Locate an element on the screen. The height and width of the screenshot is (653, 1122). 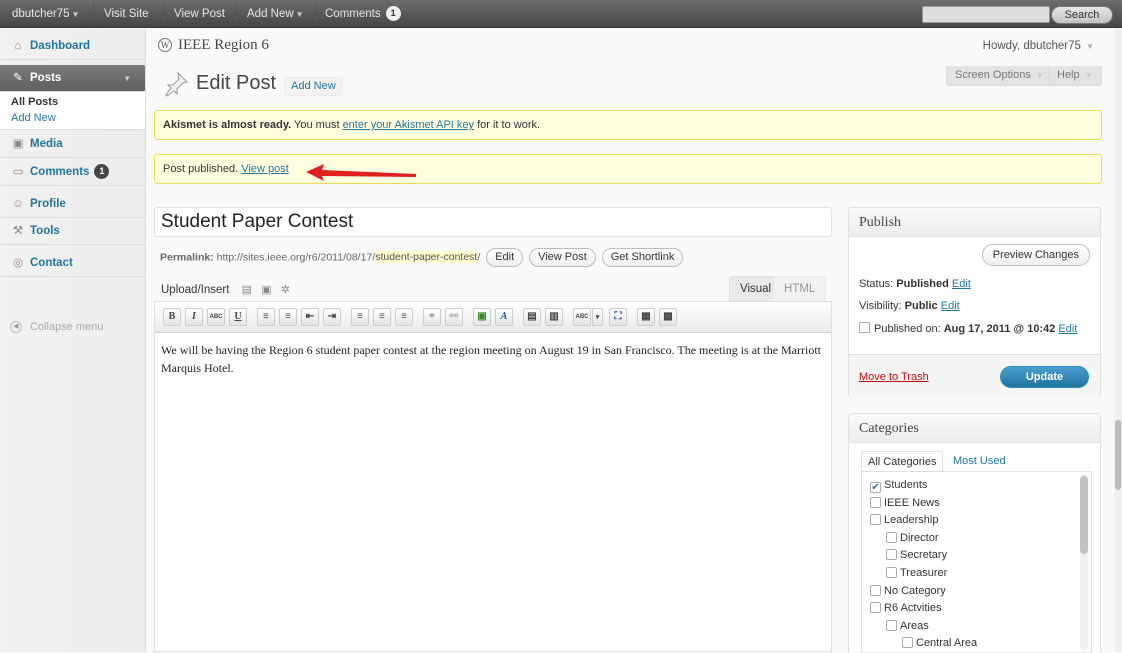
permalink-end: / is located at coordinates (479, 257).